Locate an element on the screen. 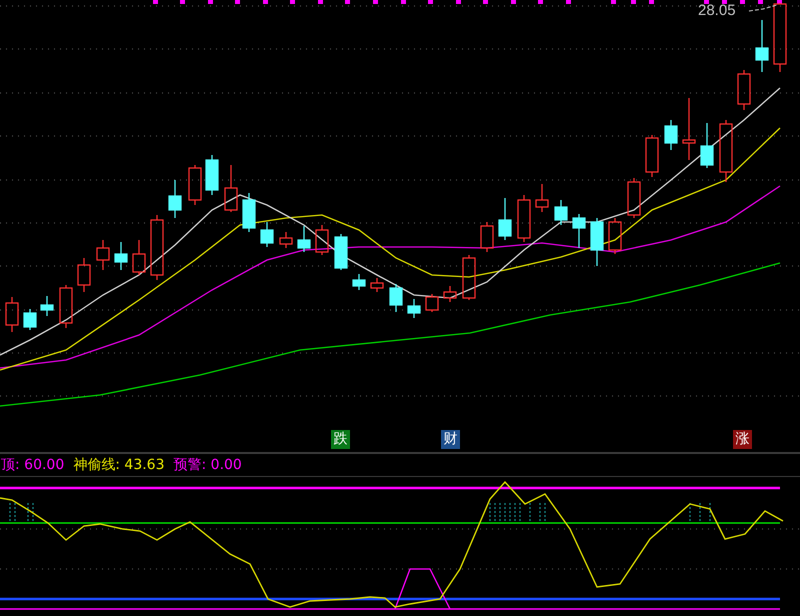  leader-line is located at coordinates (763, 8).